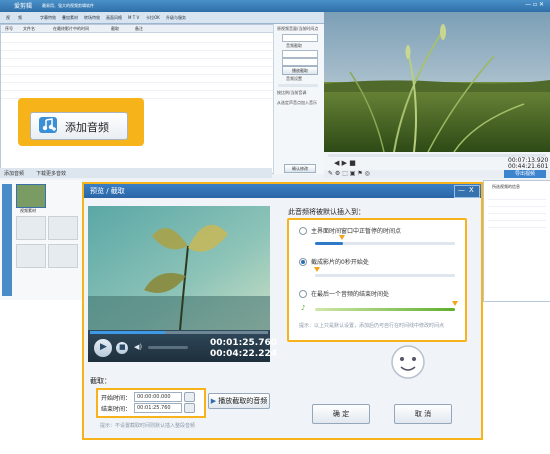  What do you see at coordinates (467, 191) in the screenshot?
I see `dialog-close-controls: — X` at bounding box center [467, 191].